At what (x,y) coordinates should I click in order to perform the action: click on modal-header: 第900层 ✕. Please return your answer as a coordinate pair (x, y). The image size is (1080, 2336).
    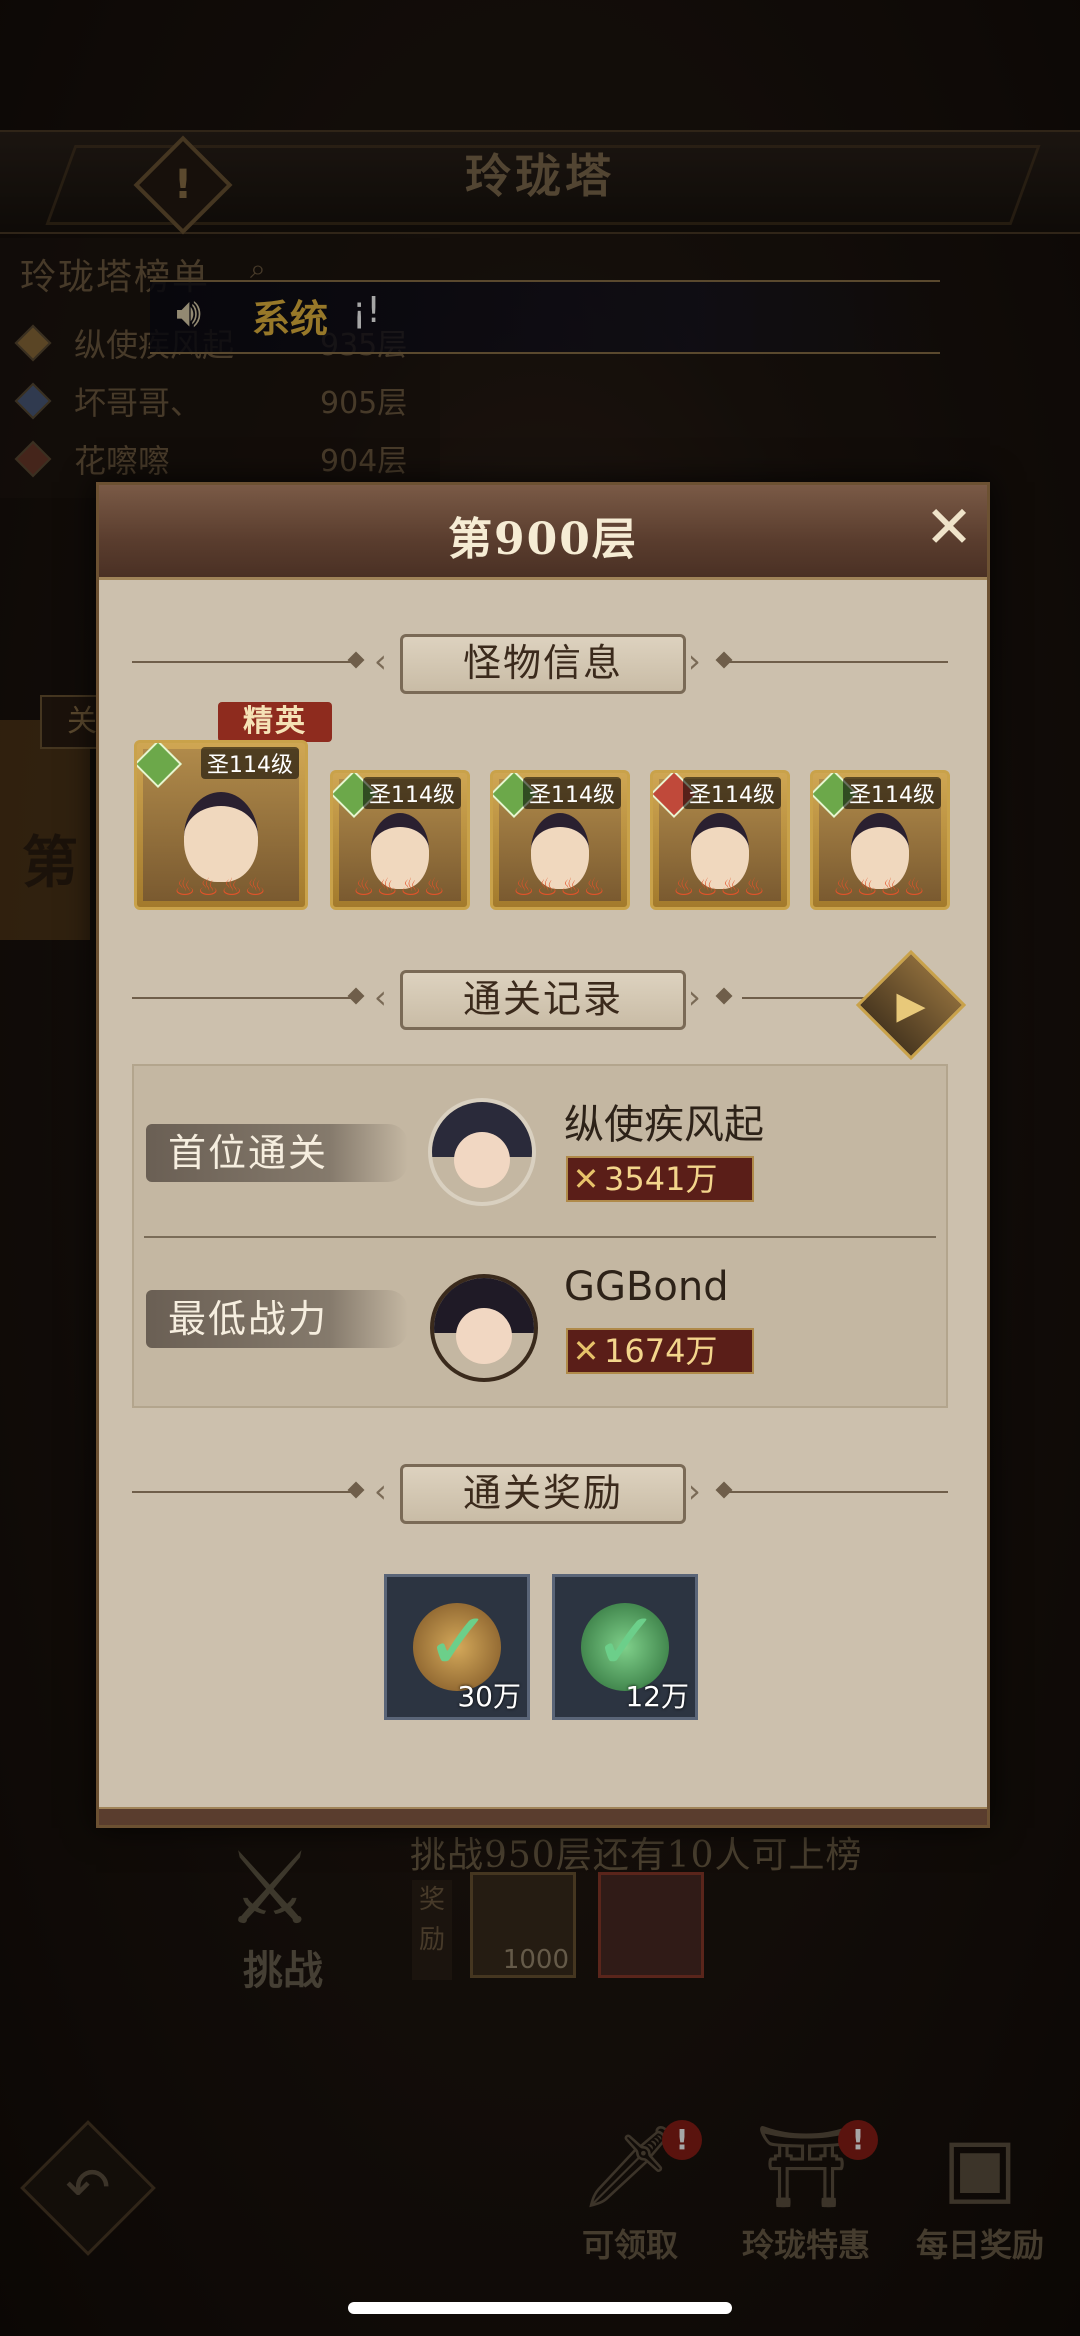
    Looking at the image, I should click on (543, 532).